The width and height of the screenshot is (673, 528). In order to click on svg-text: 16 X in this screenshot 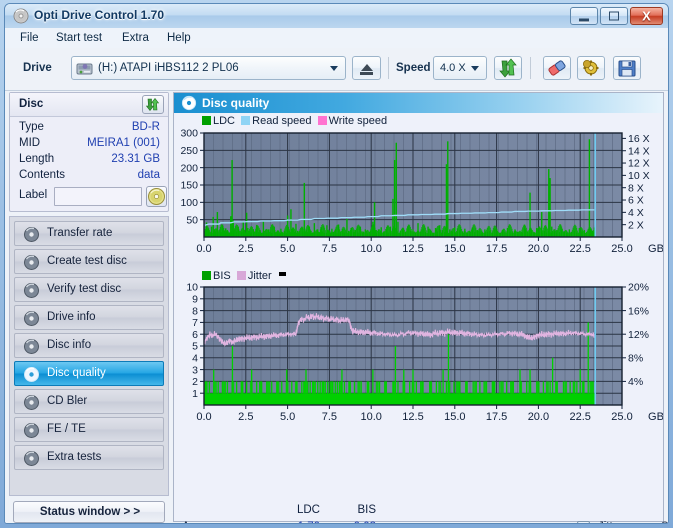, I will do `click(639, 139)`.